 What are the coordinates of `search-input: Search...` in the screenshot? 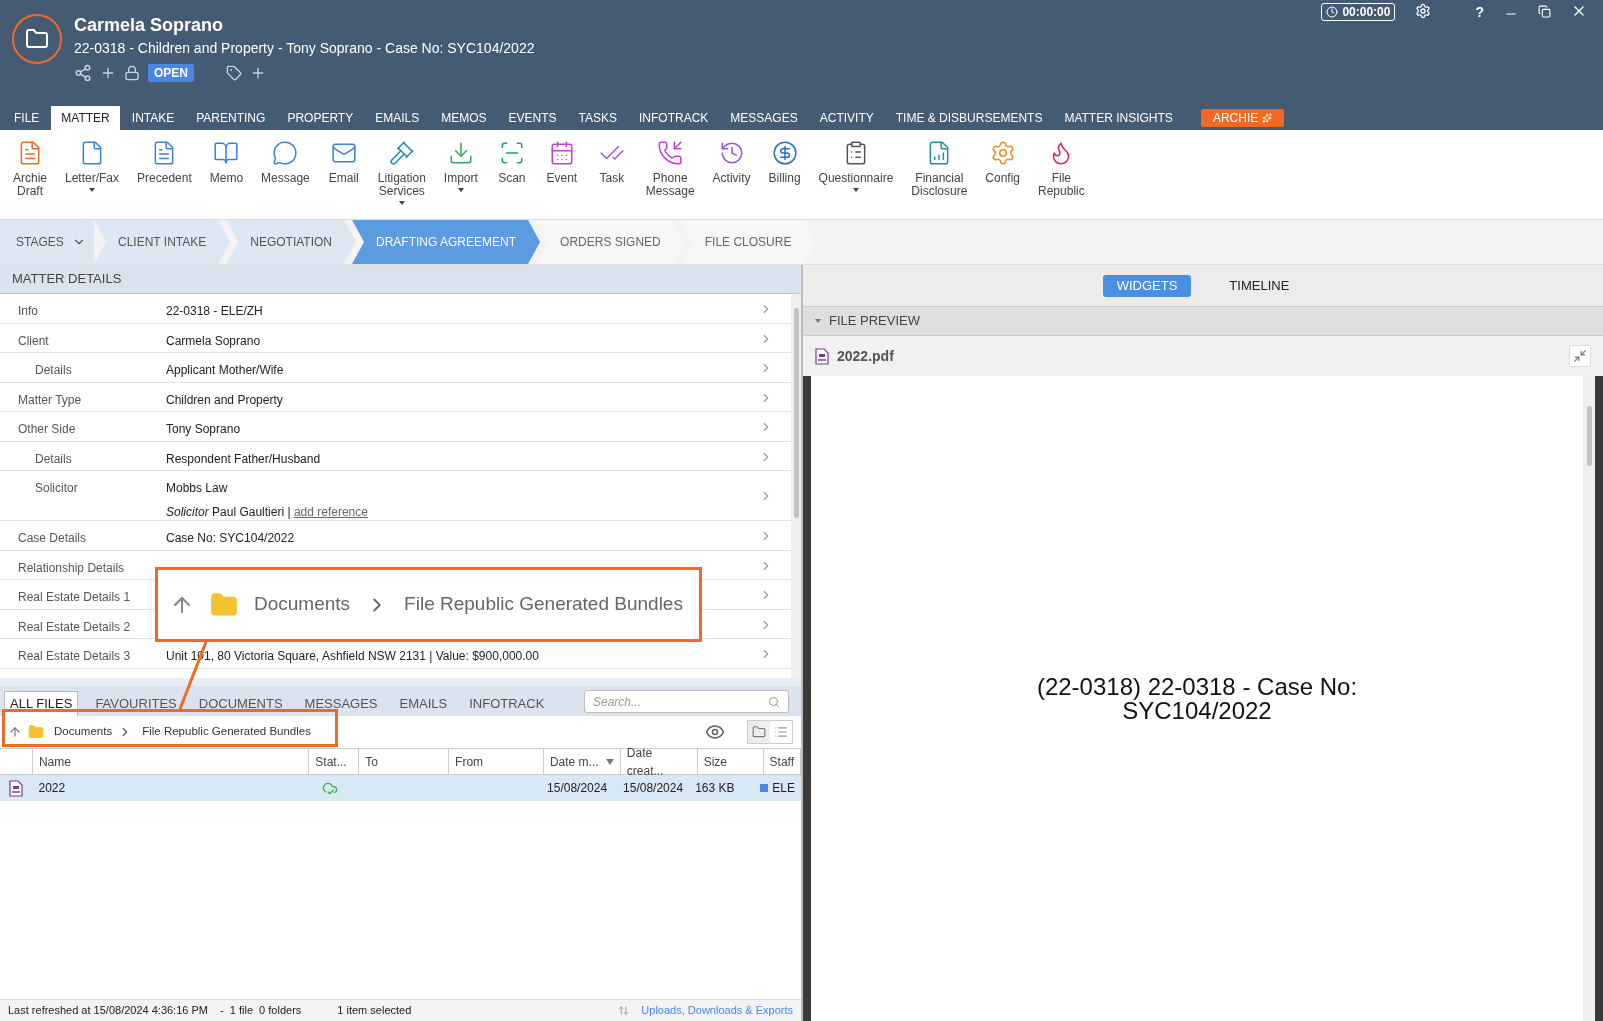 It's located at (680, 701).